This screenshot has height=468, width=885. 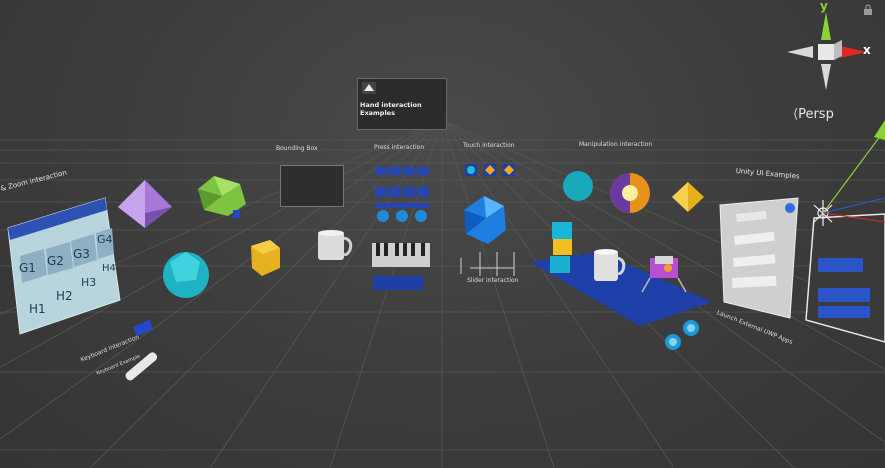 I want to click on bounding-box-label: Bounding Box, so click(x=297, y=148).